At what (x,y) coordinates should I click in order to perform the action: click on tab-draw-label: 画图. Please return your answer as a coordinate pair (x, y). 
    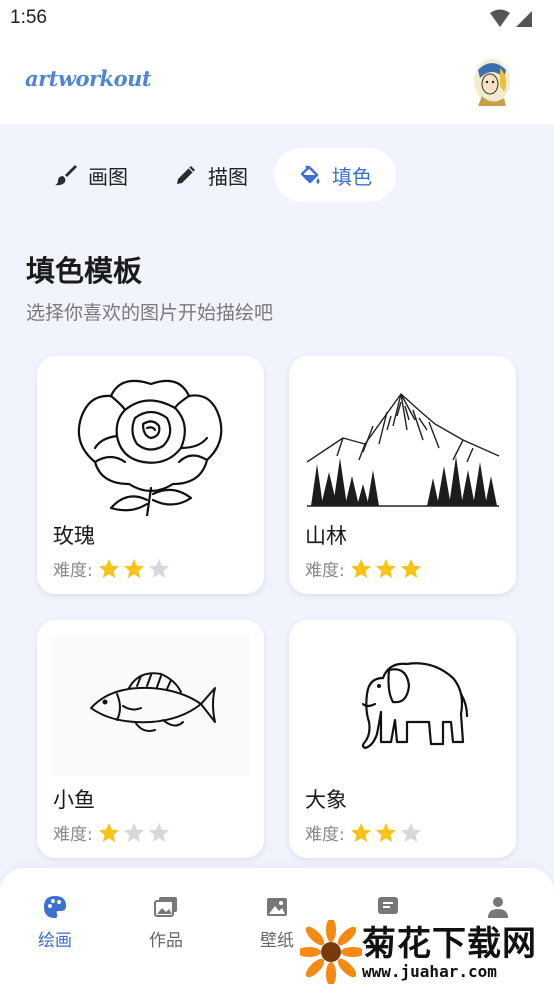
    Looking at the image, I should click on (108, 176).